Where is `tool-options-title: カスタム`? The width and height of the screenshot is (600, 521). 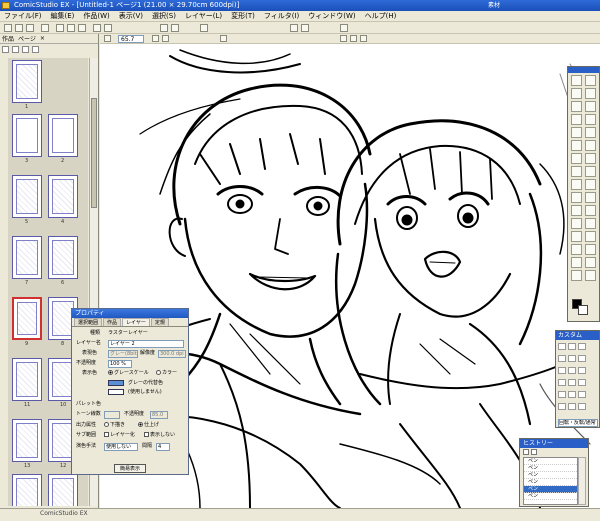 tool-options-title: カスタム is located at coordinates (577, 335).